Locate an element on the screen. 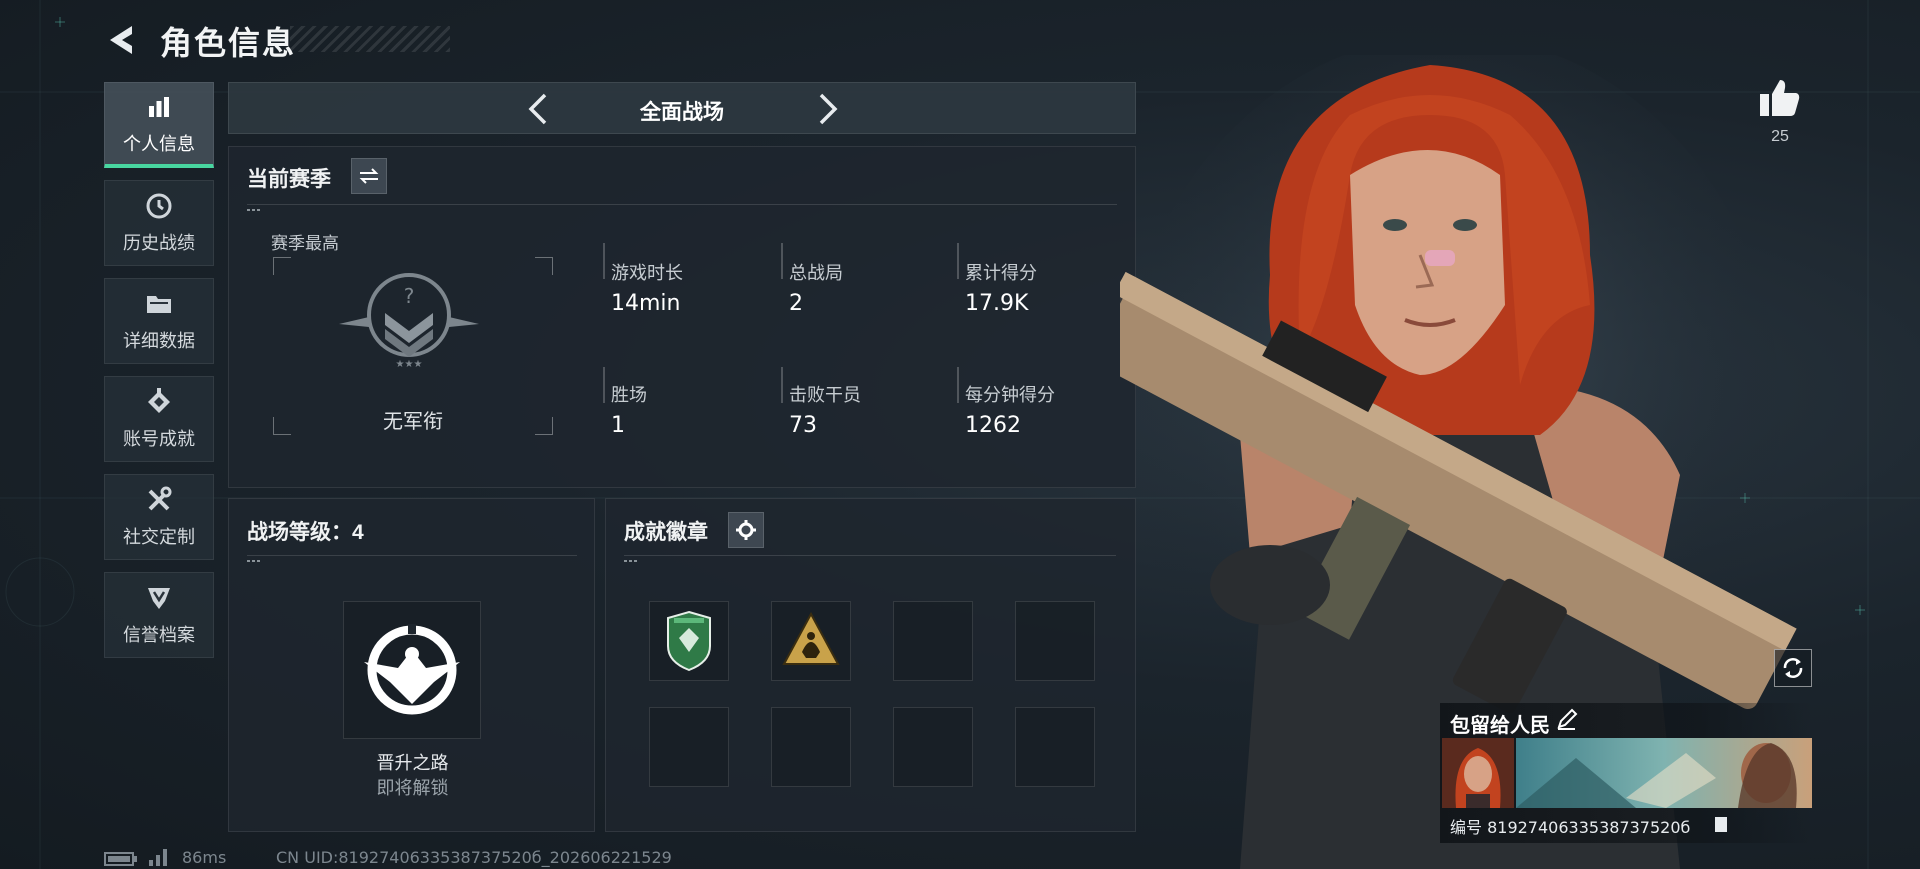 This screenshot has width=1920, height=869. edit-pencil-icon is located at coordinates (1567, 719).